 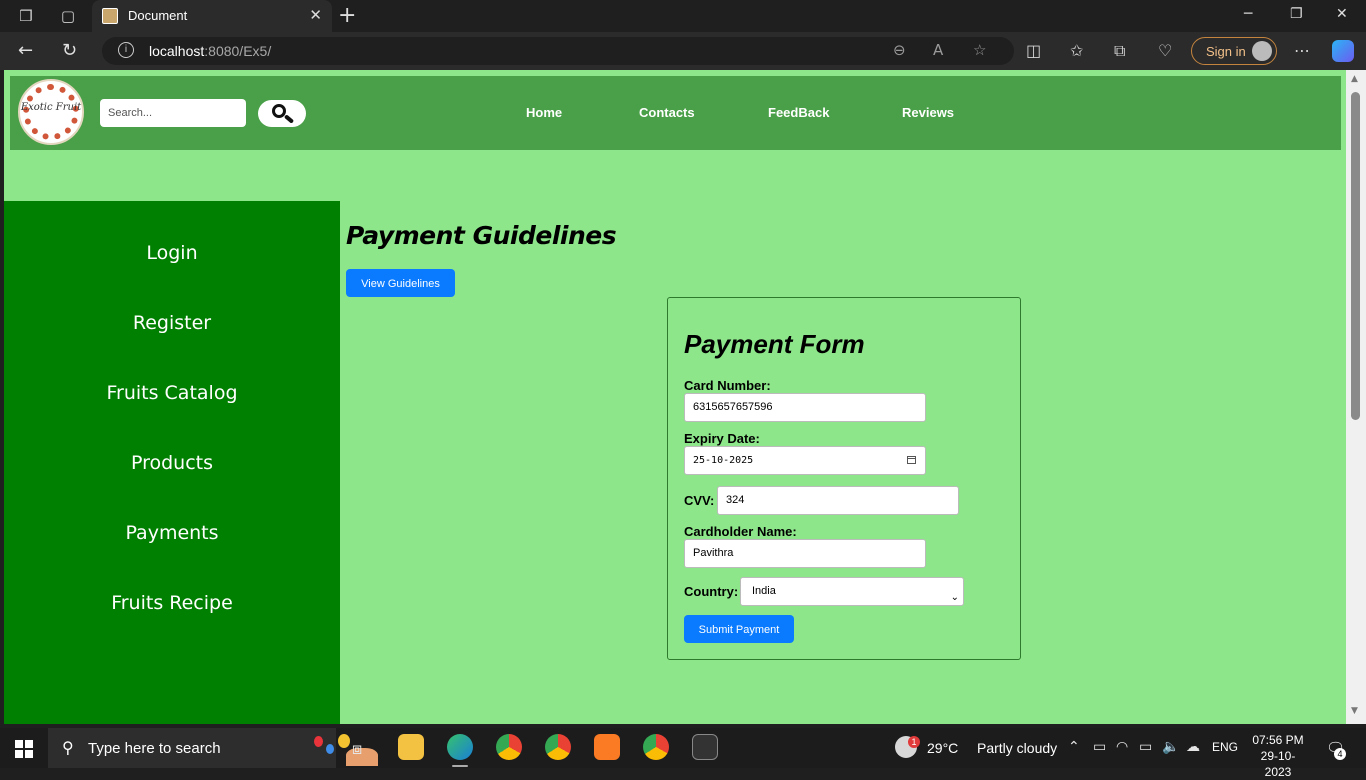 I want to click on expiry-date-value: 25-10-2025, so click(x=723, y=460).